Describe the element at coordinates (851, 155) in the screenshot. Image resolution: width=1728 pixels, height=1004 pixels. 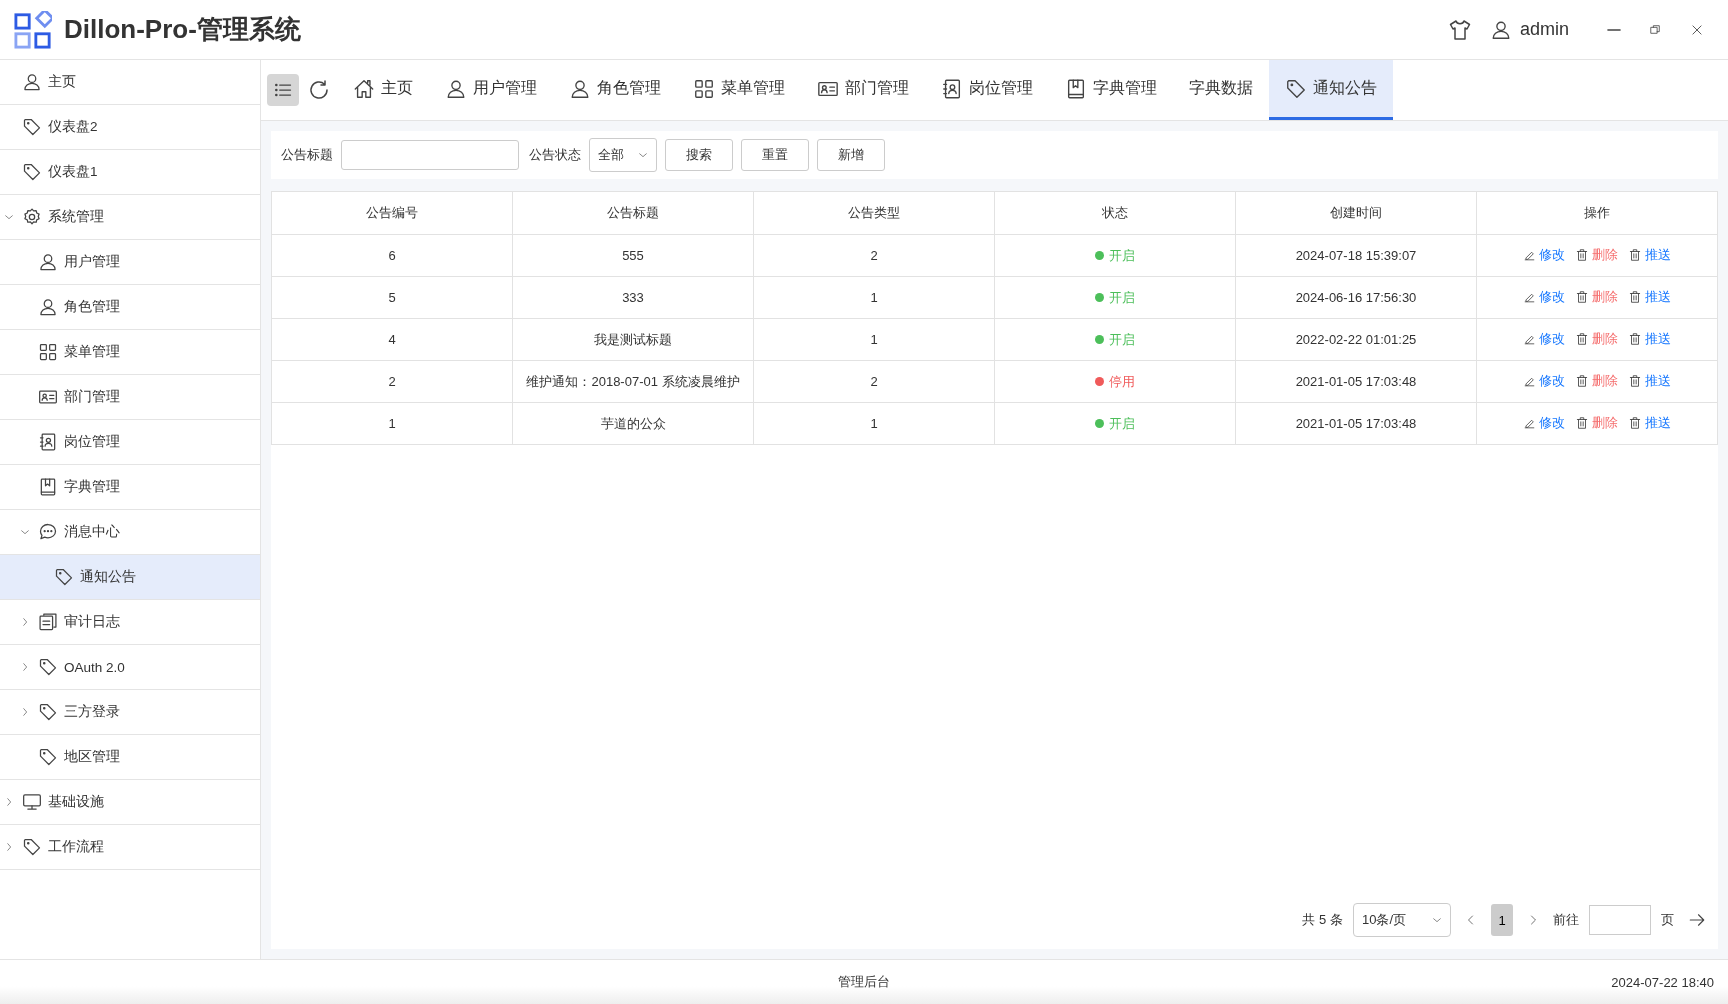
I see `action-button: 新增` at that location.